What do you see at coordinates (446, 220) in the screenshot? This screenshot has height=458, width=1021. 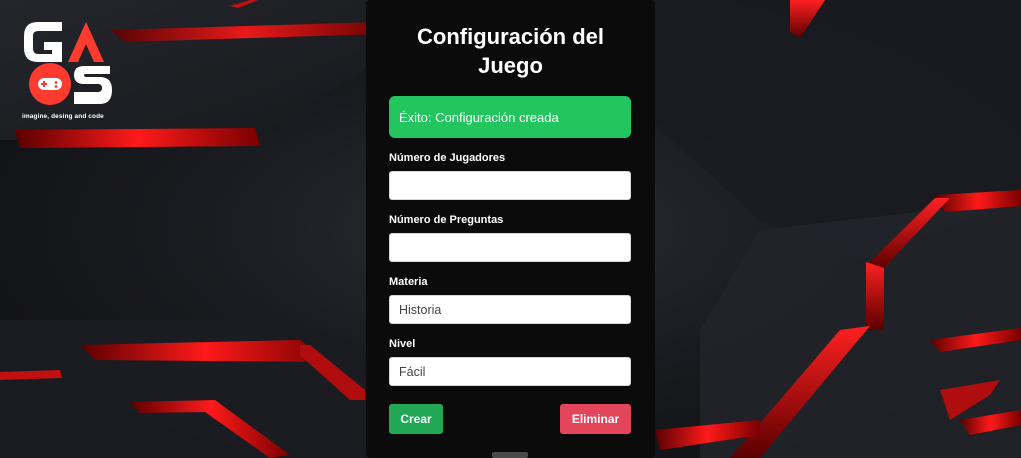 I see `questions-label: Número de Preguntas` at bounding box center [446, 220].